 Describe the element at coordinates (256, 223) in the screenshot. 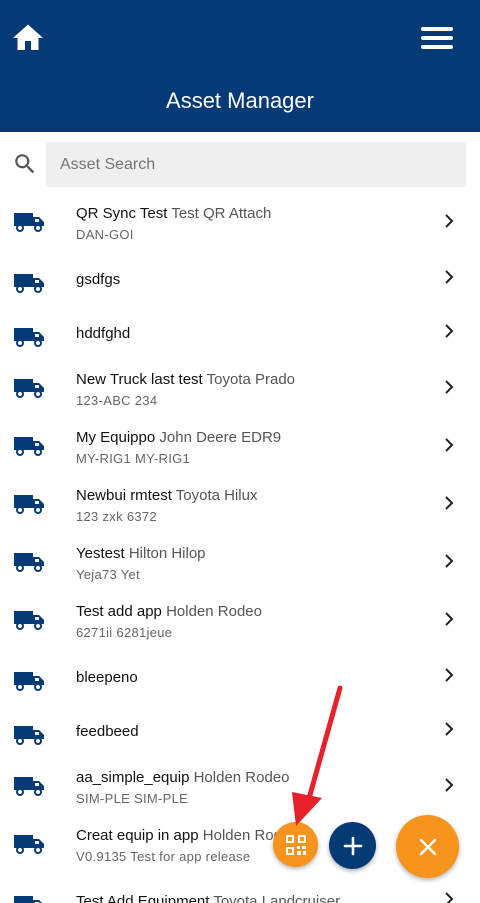

I see `asset-text: QR Sync Test Test QR Attach DAN-GOI` at that location.